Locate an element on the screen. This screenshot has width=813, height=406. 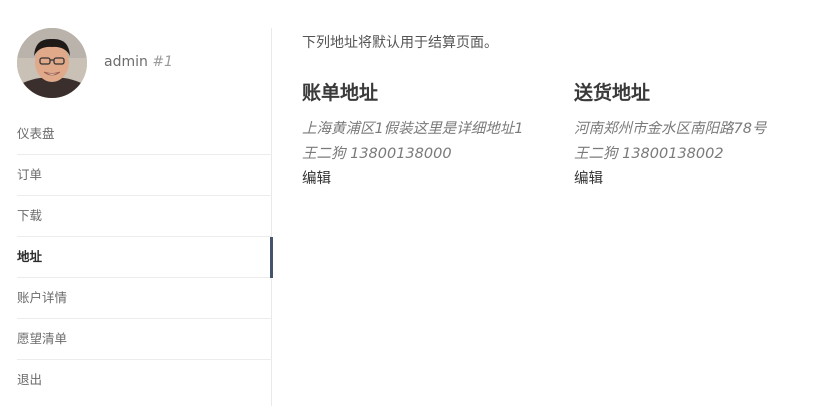
billing-address-line: 上海黄浦区1假装这里是详细地址1 is located at coordinates (413, 129).